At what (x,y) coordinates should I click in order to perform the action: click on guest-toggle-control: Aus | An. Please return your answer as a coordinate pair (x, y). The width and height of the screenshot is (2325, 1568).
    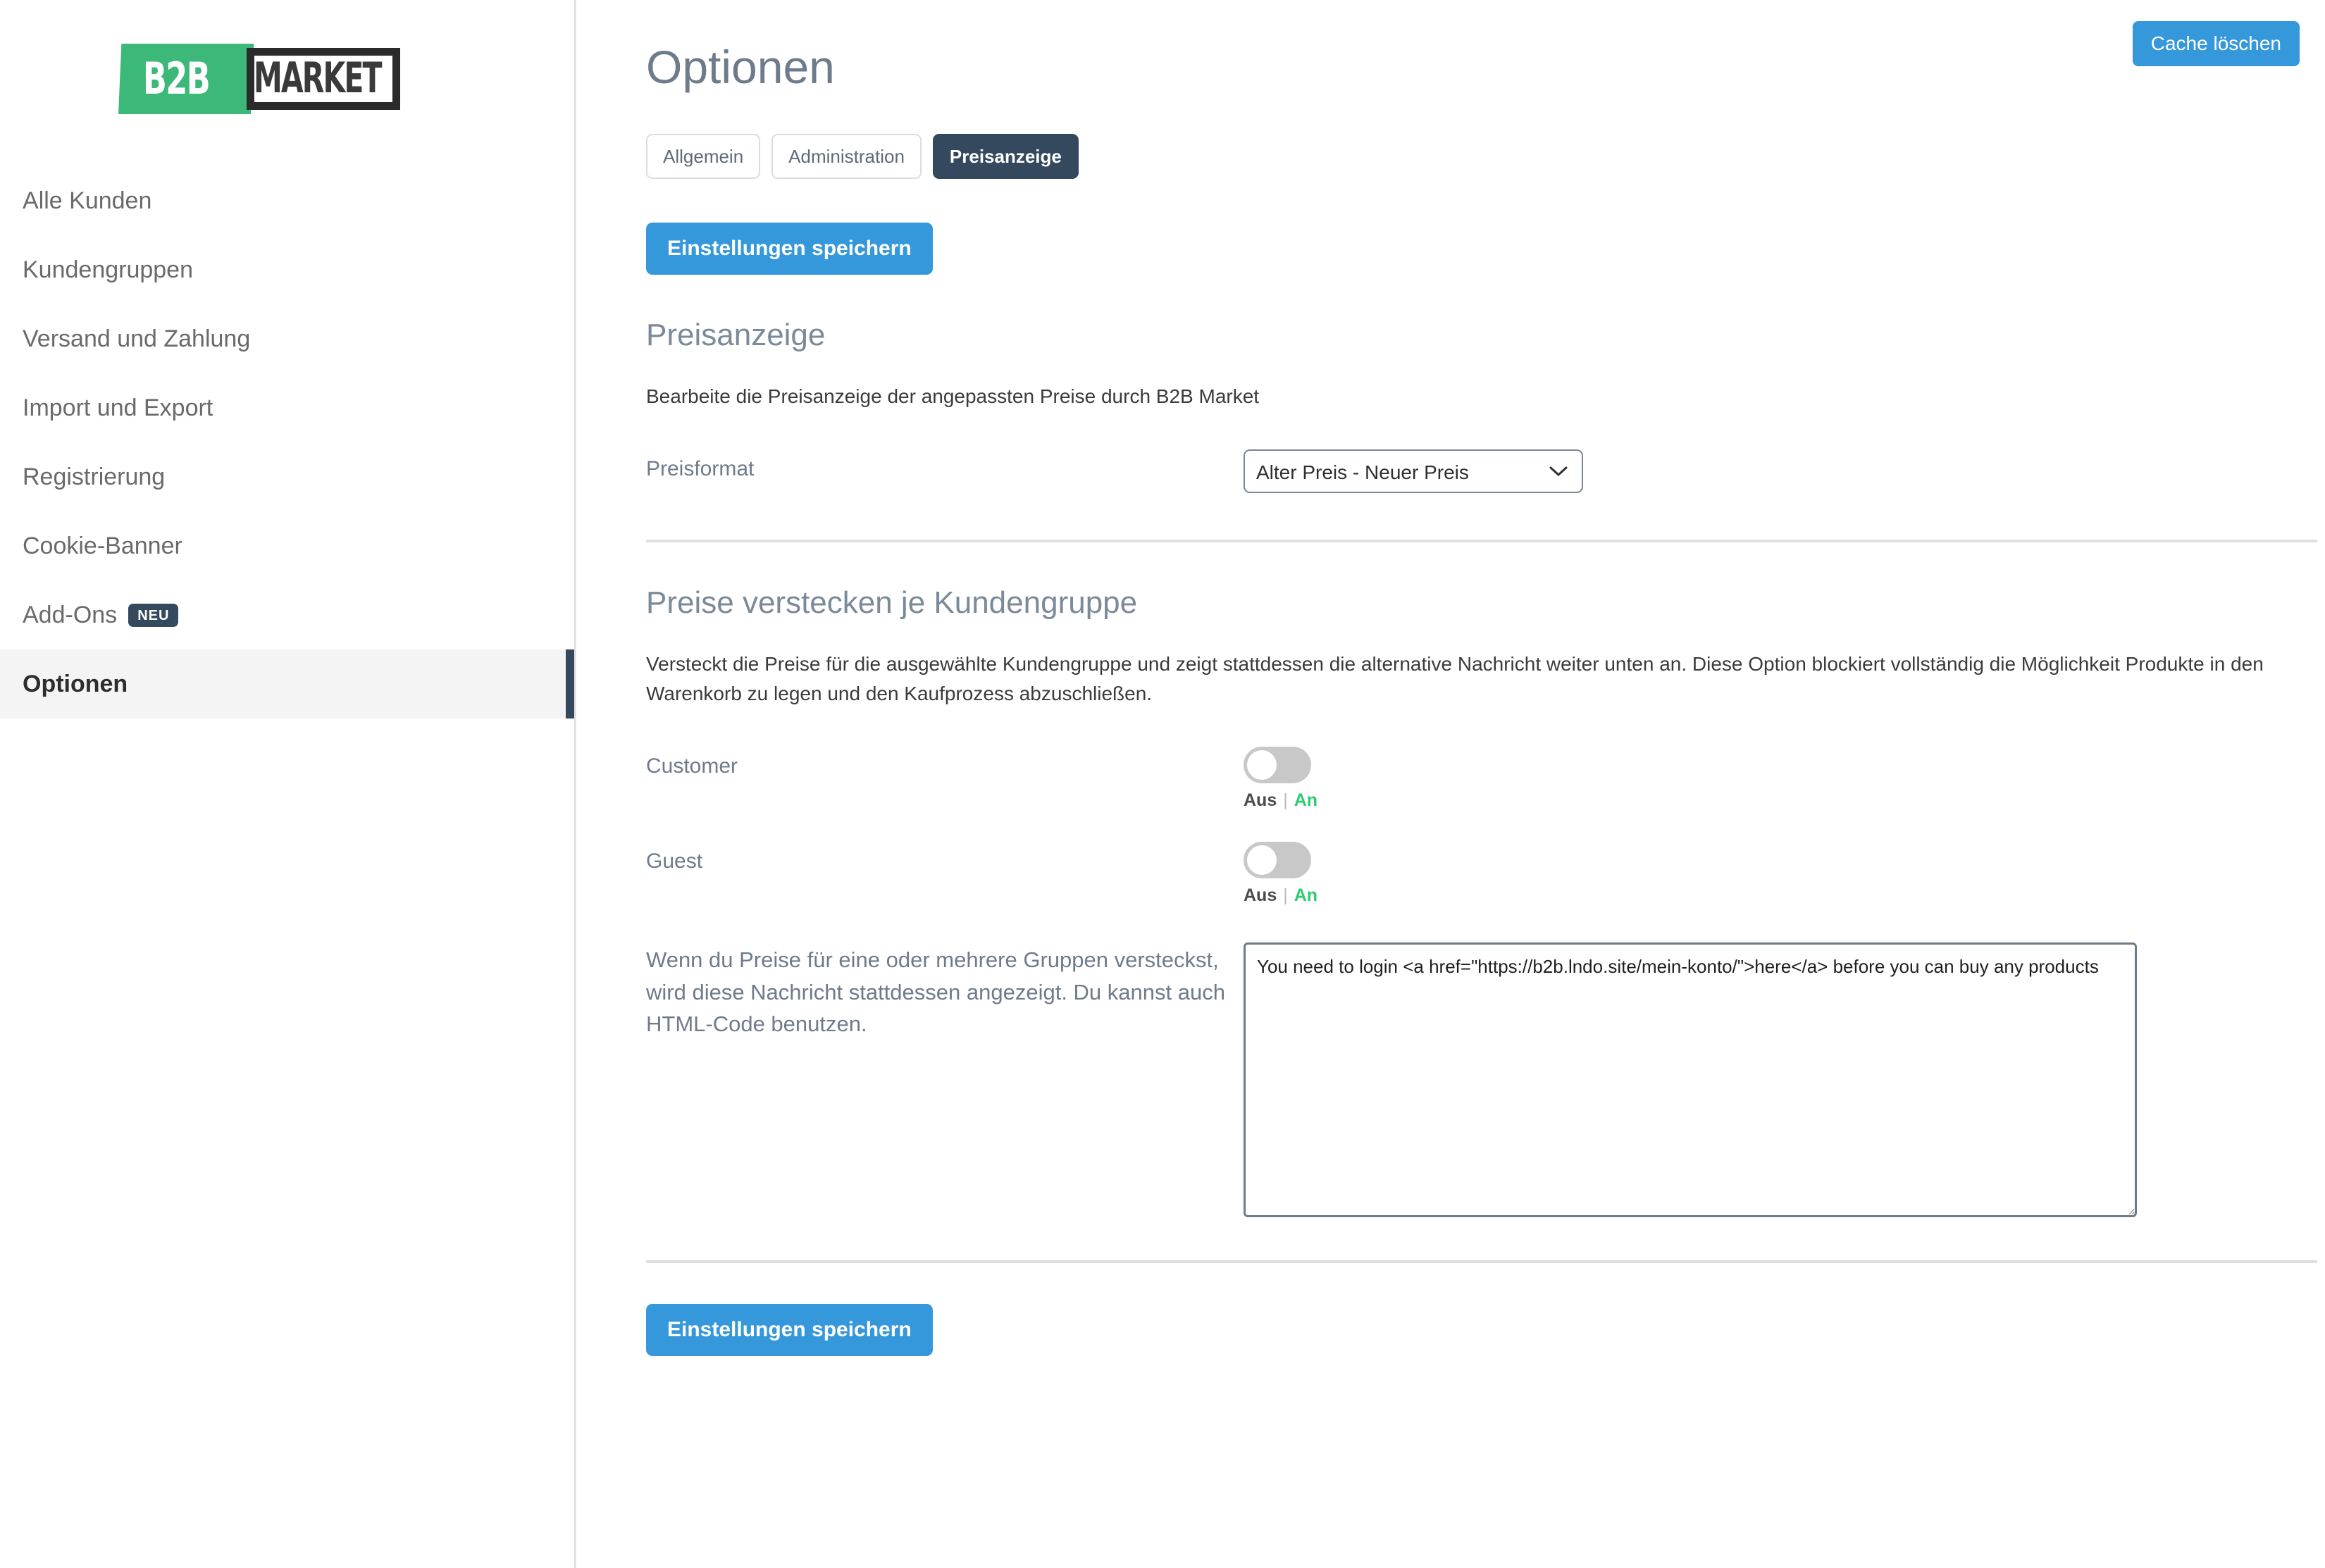
    Looking at the image, I should click on (1785, 873).